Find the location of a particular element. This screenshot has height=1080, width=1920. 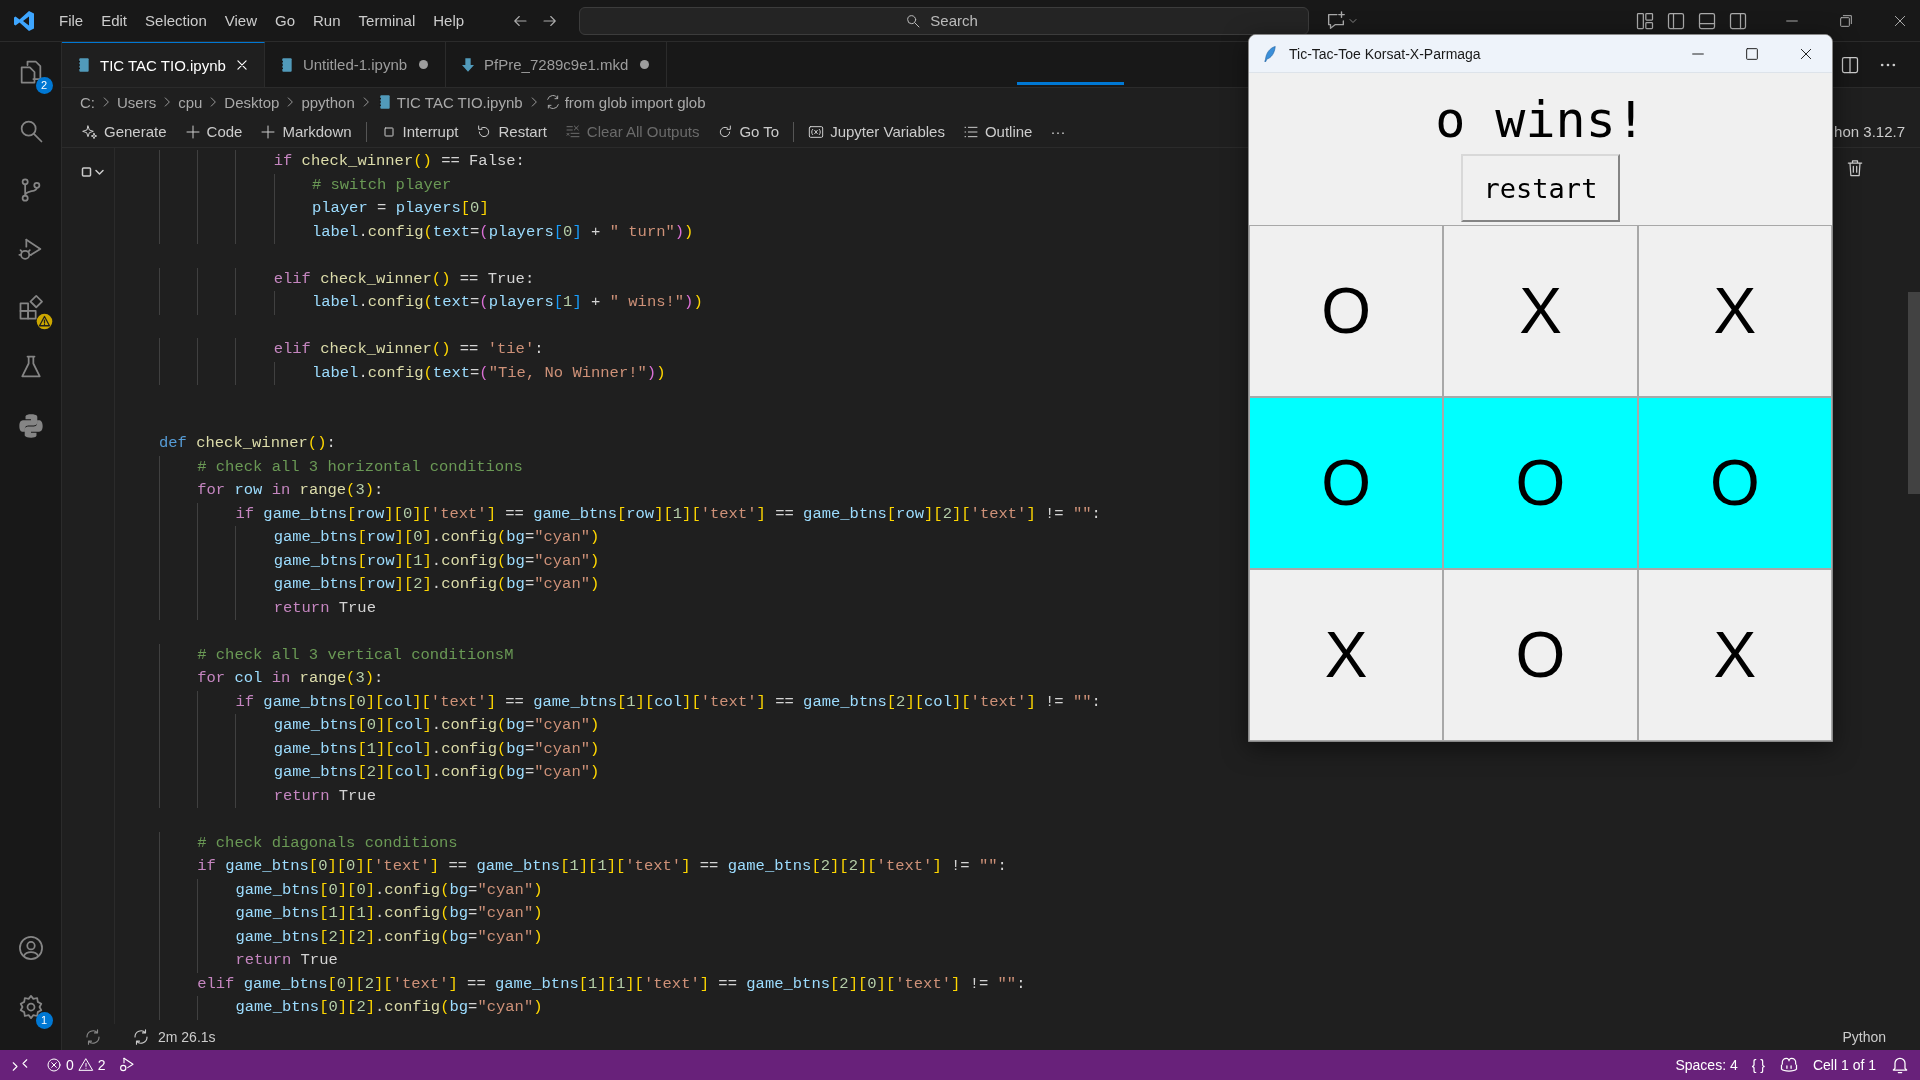

variables-icon is located at coordinates (816, 131).